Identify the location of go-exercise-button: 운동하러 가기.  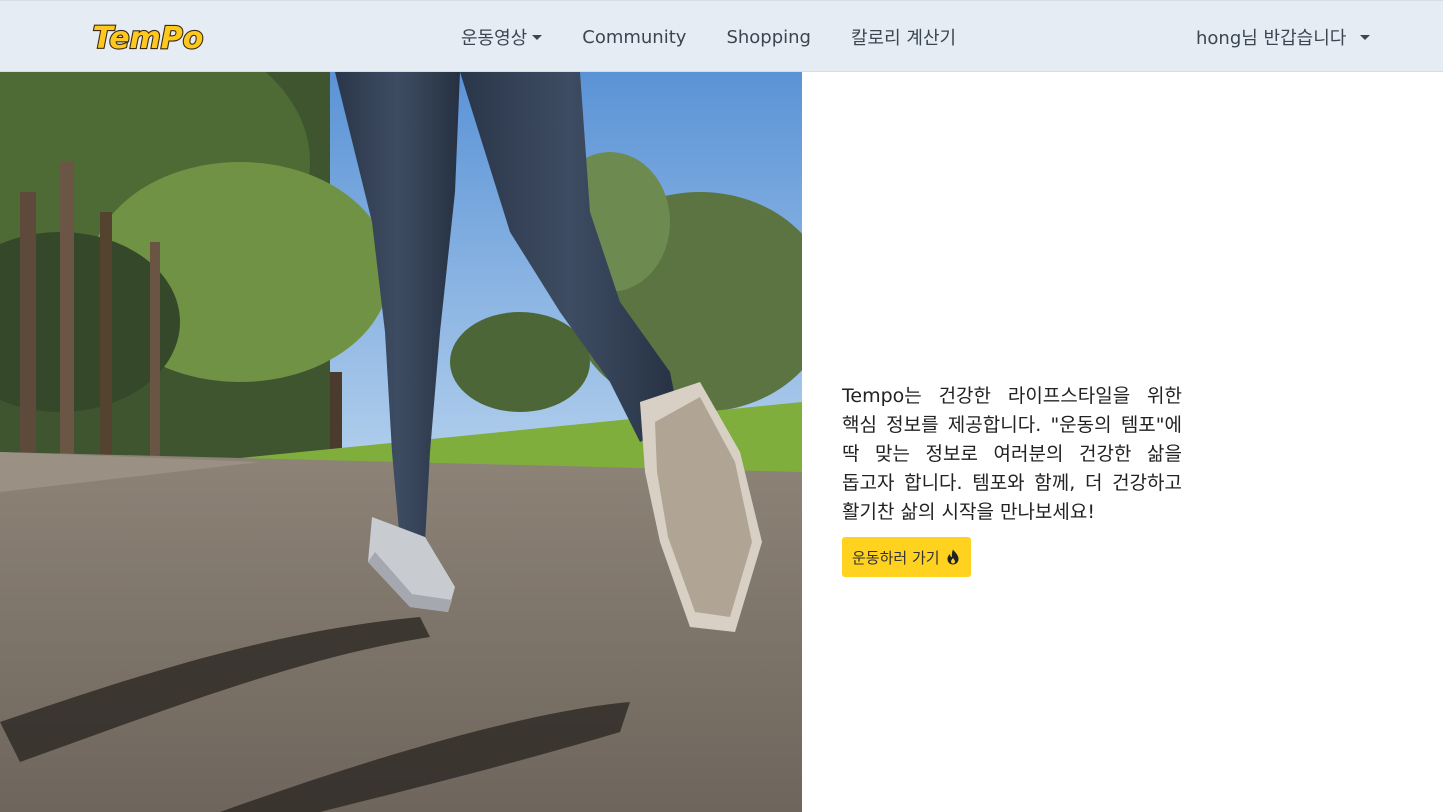
(906, 557).